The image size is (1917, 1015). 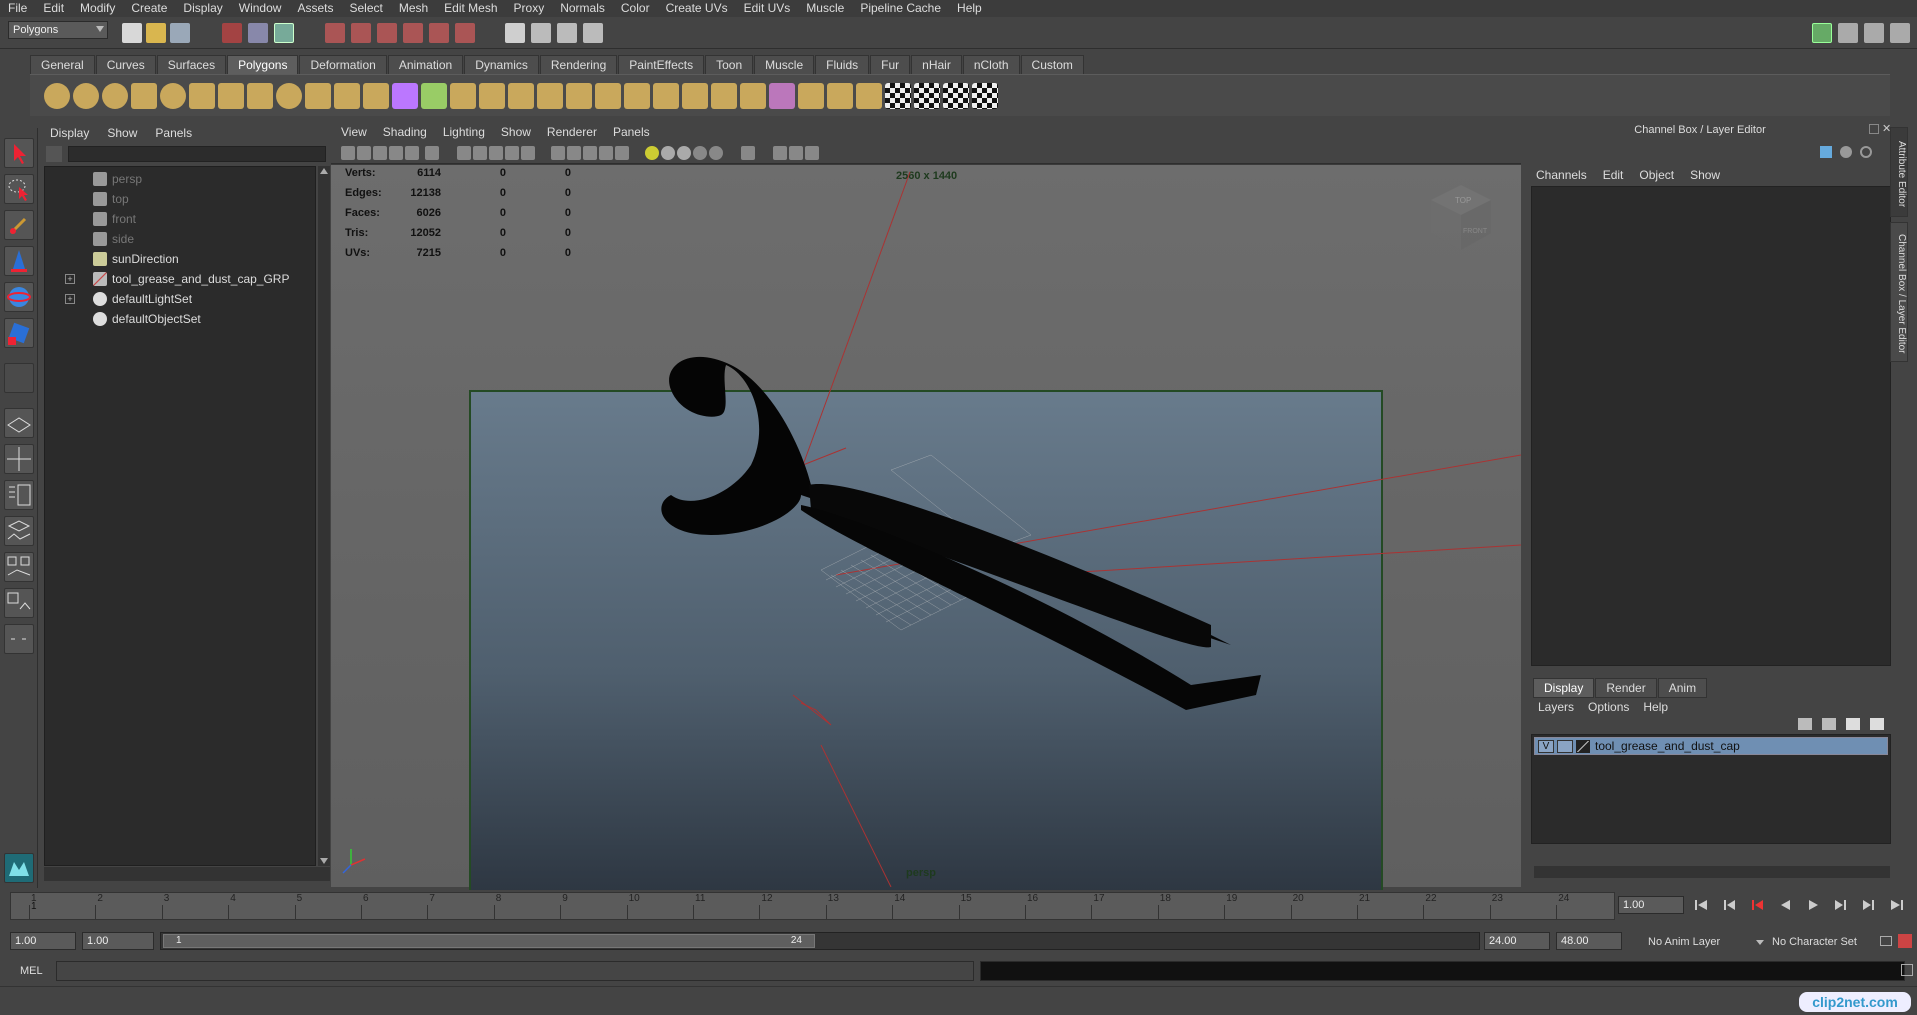 I want to click on shelf-tab-toon: Toon, so click(x=729, y=64).